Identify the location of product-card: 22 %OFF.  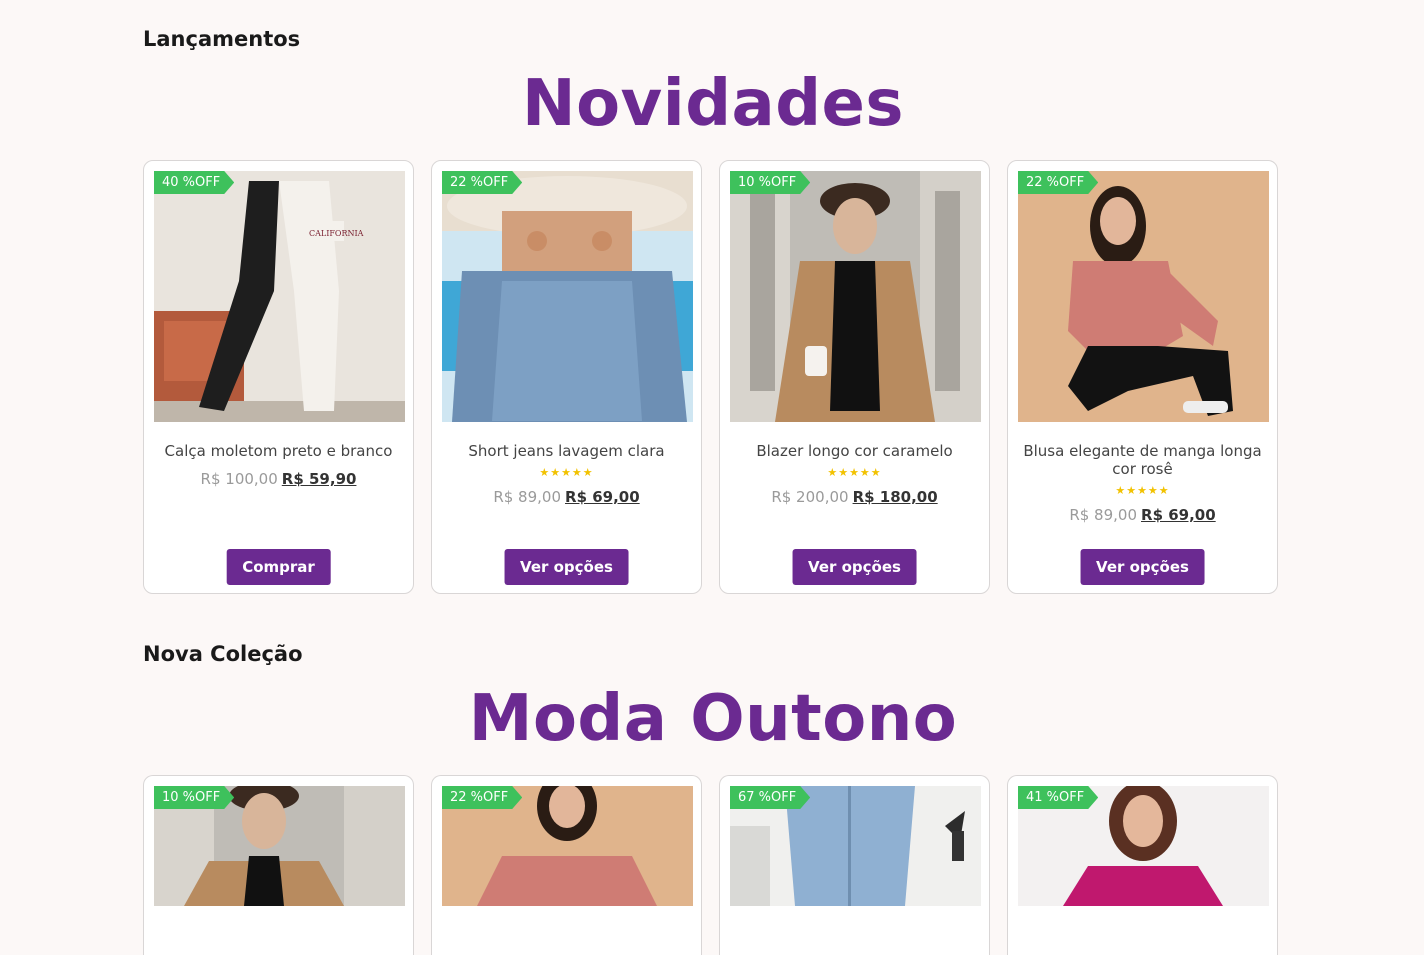
(566, 865).